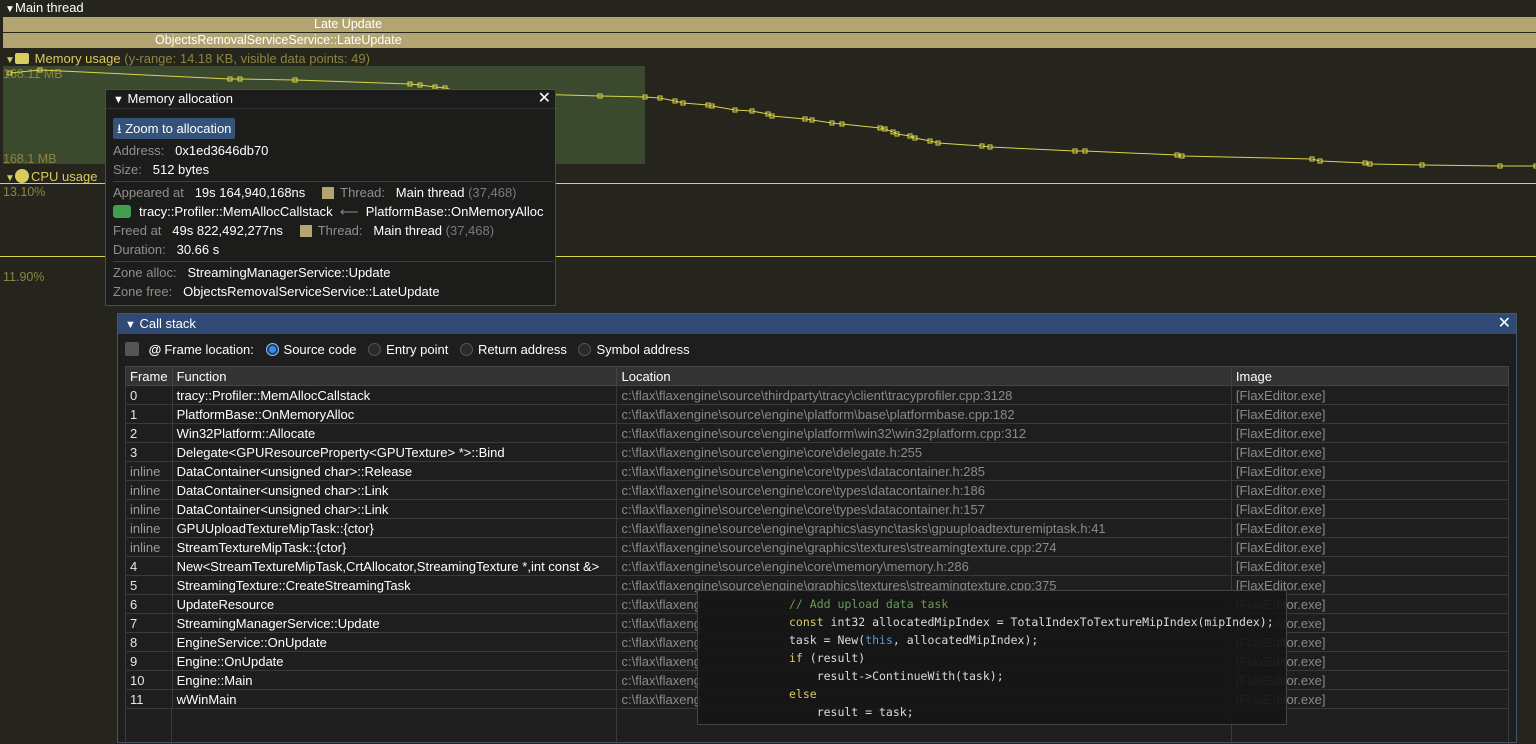 The height and width of the screenshot is (744, 1536). What do you see at coordinates (24, 192) in the screenshot?
I see `cpu-max-label: 13.10%` at bounding box center [24, 192].